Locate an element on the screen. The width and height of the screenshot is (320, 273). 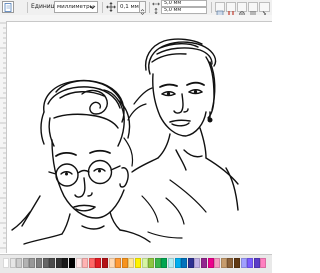
color-palette is located at coordinates (136, 263).